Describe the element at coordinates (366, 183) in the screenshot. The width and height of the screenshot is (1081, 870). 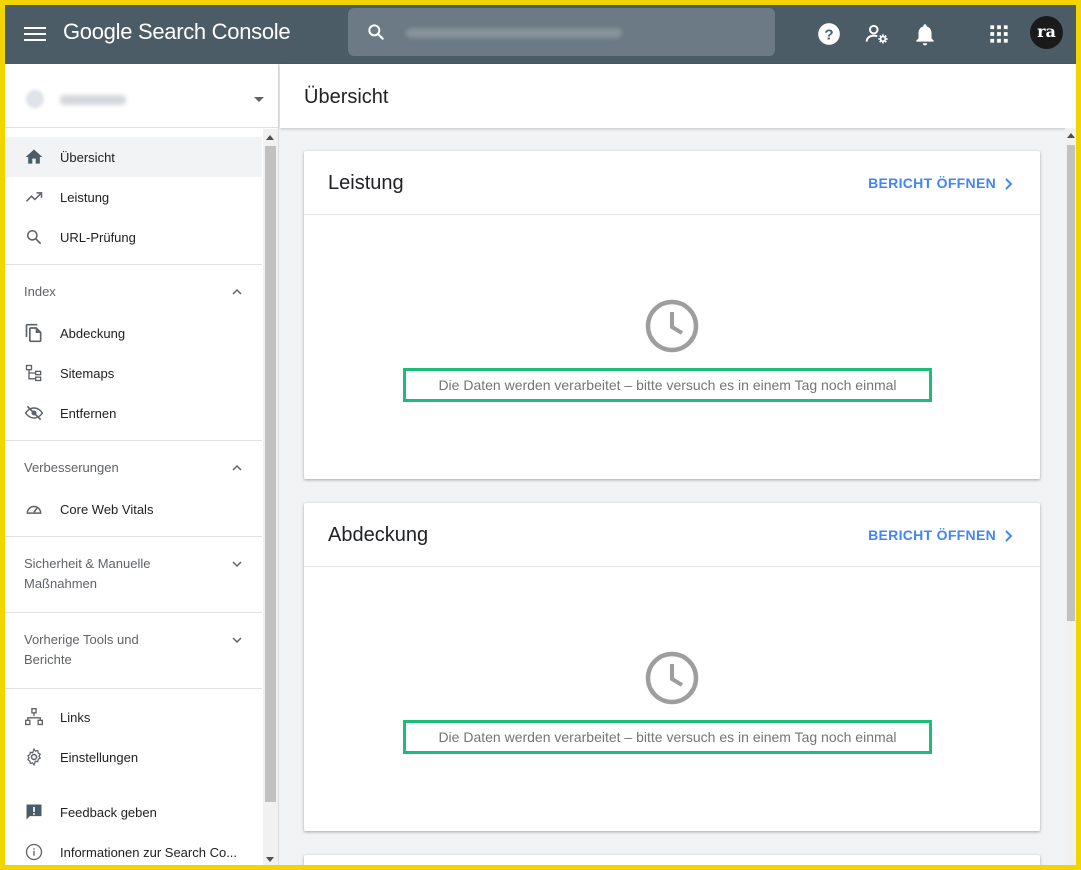
I see `card-title: Leistung` at that location.